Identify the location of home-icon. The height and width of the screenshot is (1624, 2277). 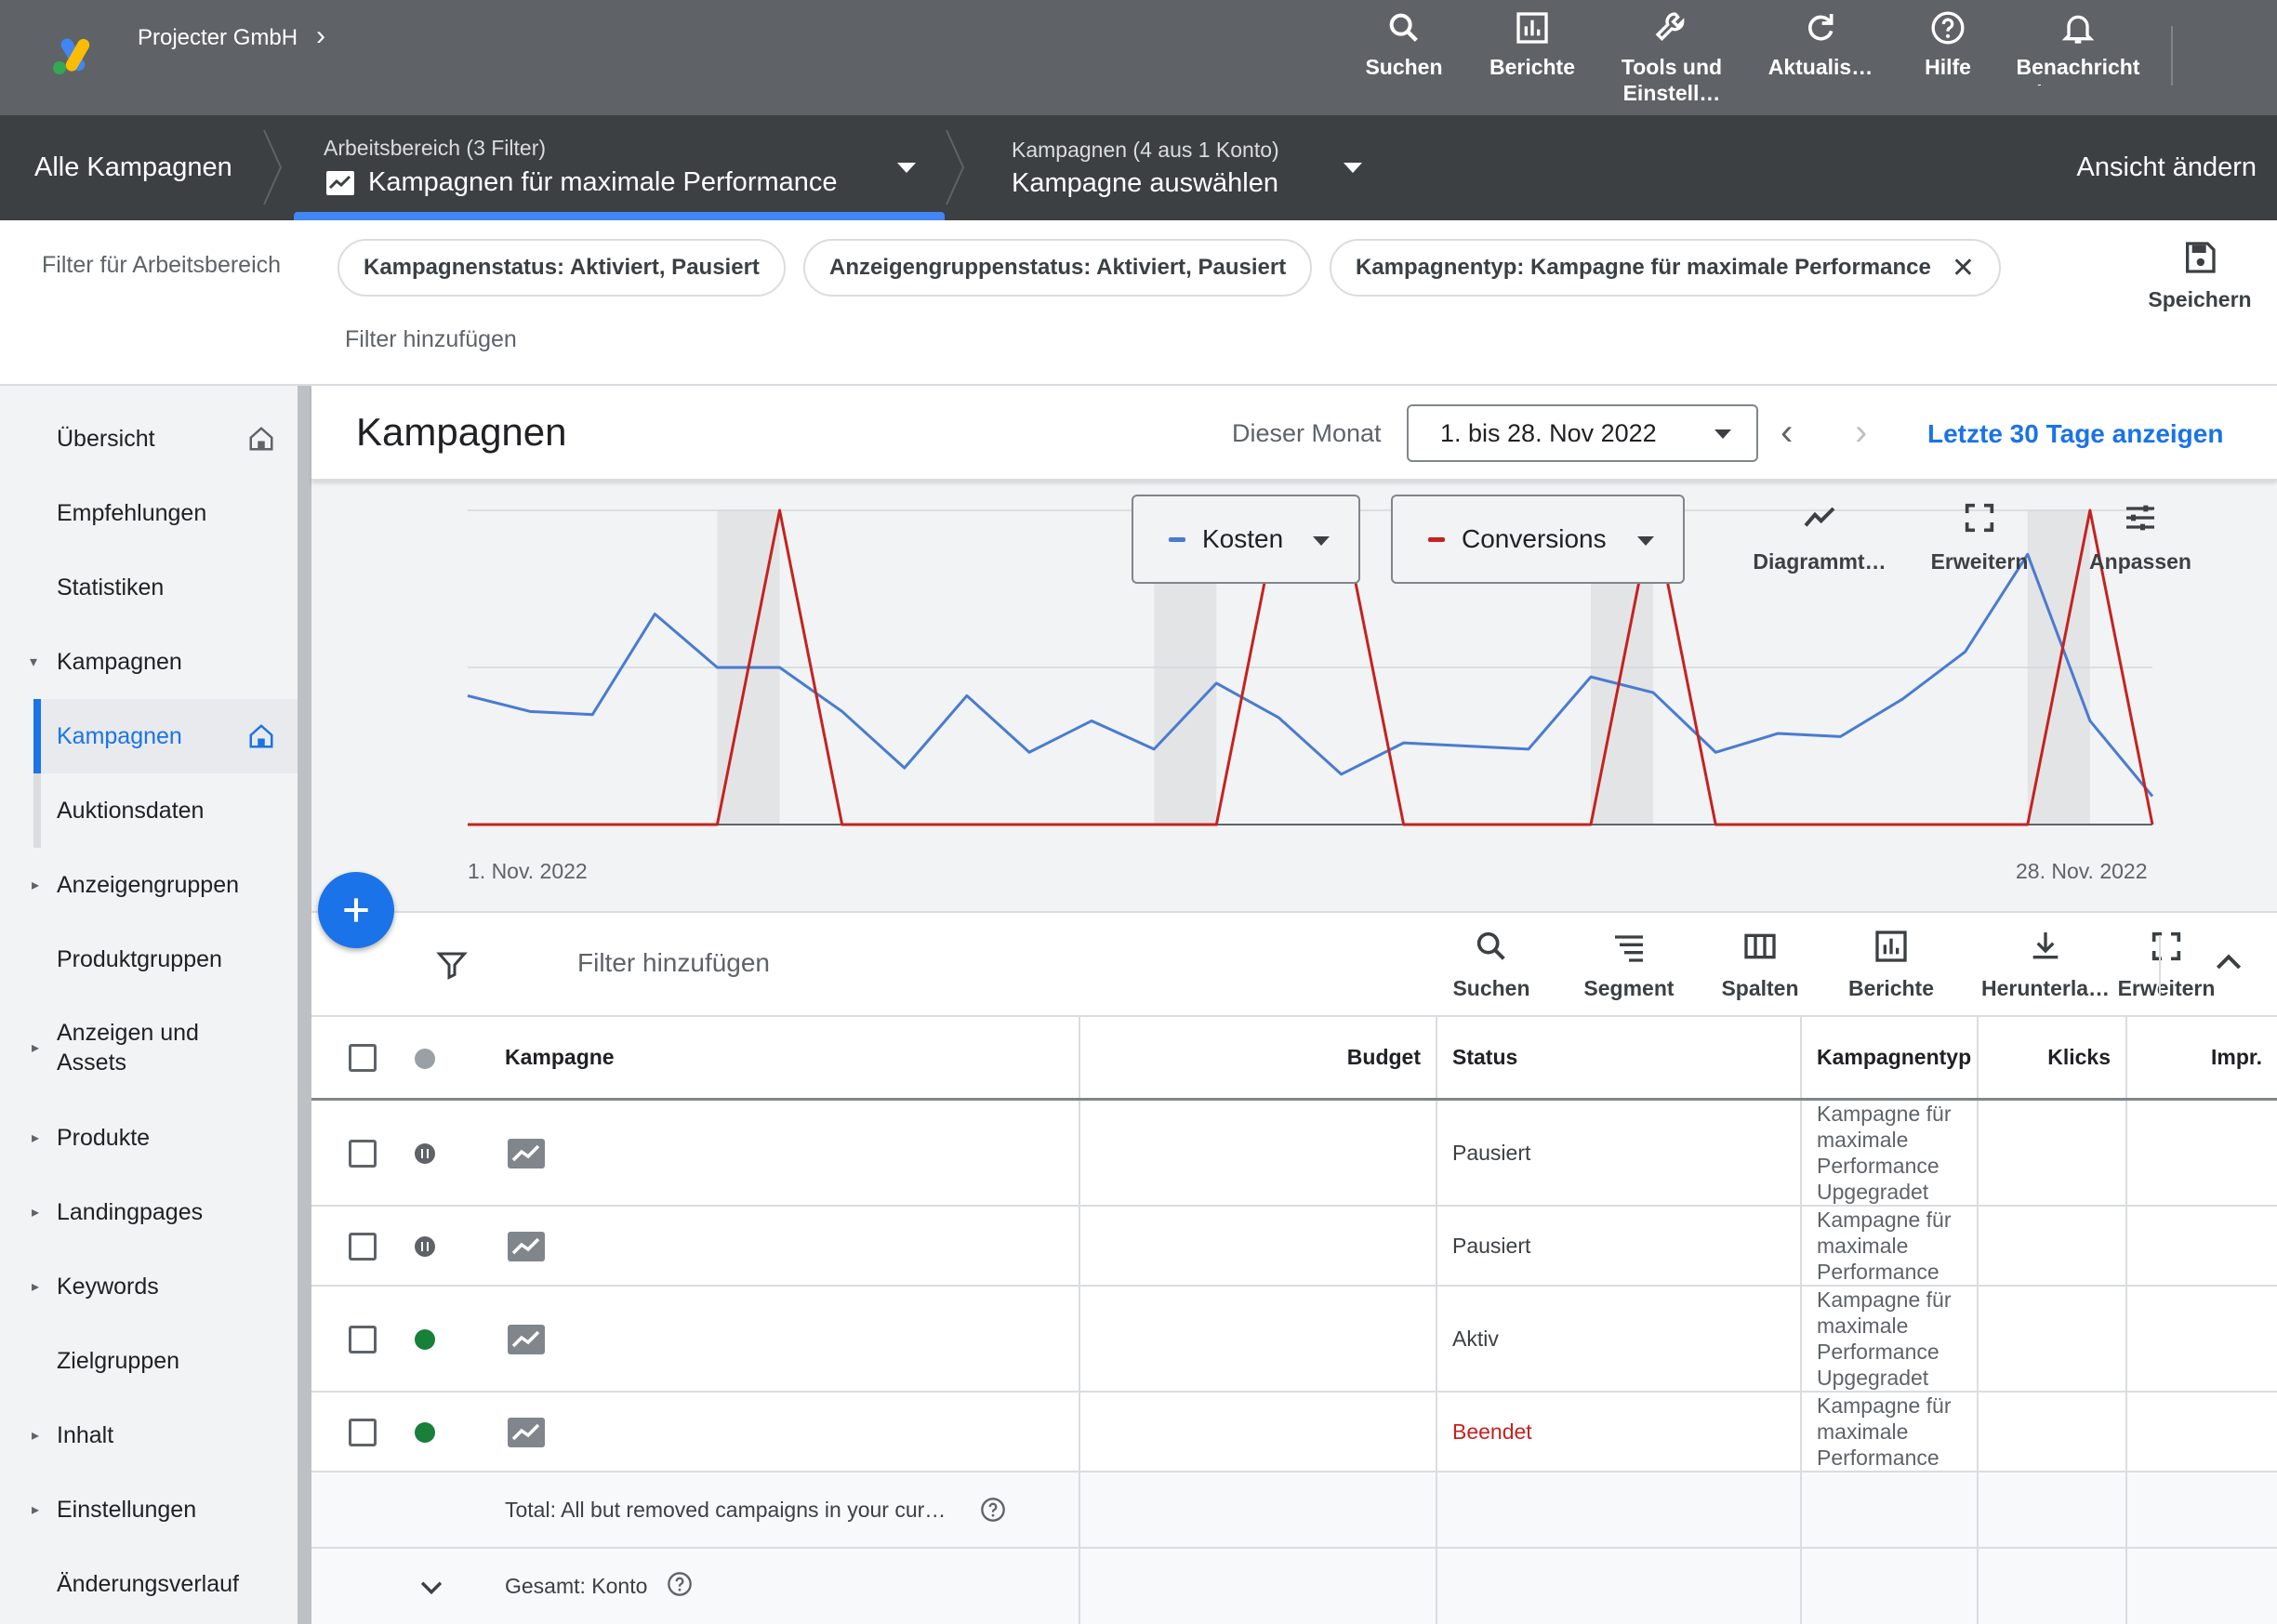
(261, 439).